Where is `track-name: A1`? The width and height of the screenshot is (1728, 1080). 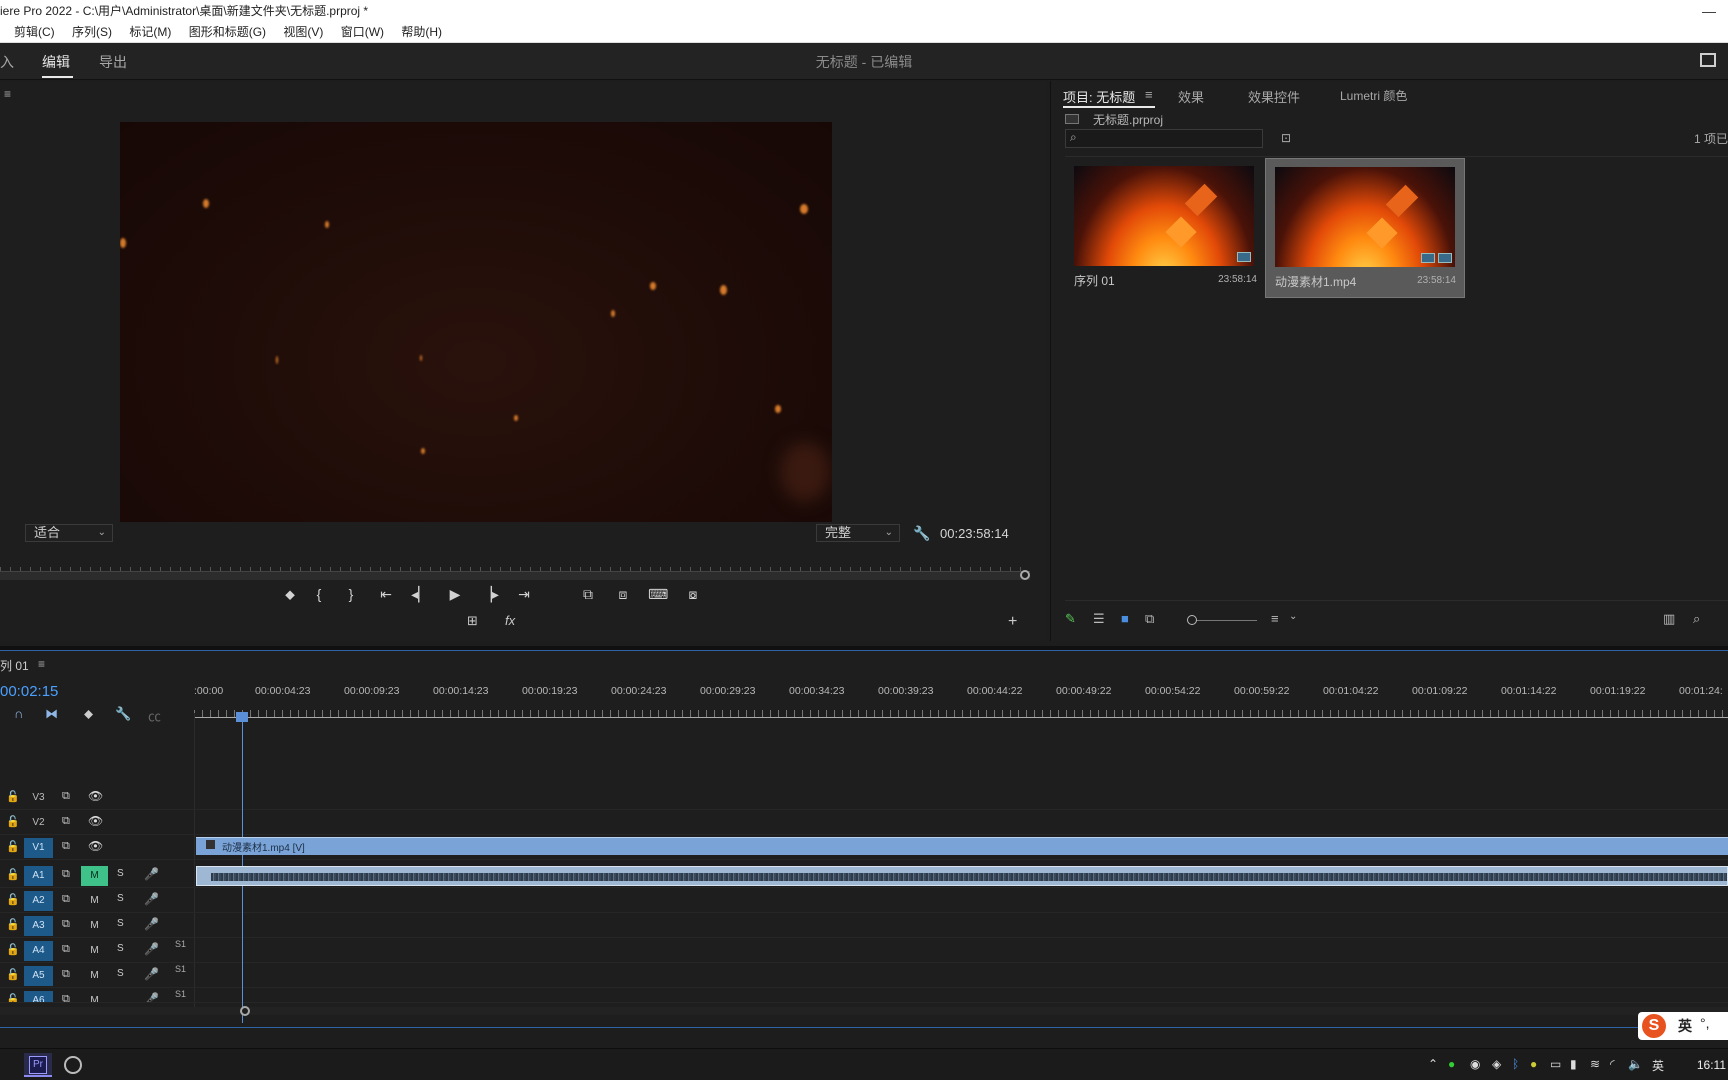
track-name: A1 is located at coordinates (38, 876).